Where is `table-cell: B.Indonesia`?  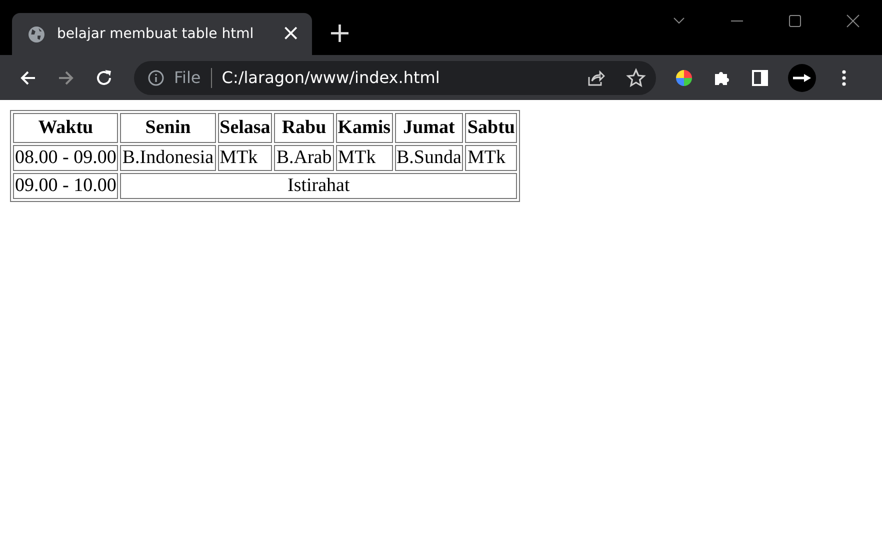 table-cell: B.Indonesia is located at coordinates (168, 158).